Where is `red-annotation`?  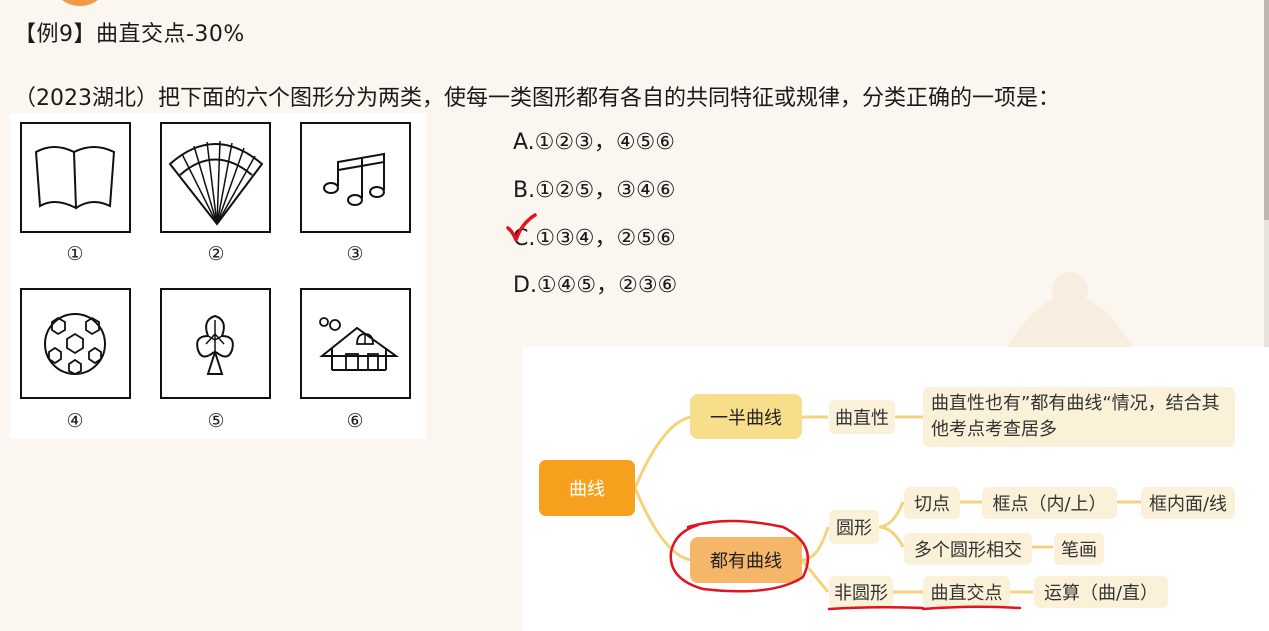 red-annotation is located at coordinates (845, 565).